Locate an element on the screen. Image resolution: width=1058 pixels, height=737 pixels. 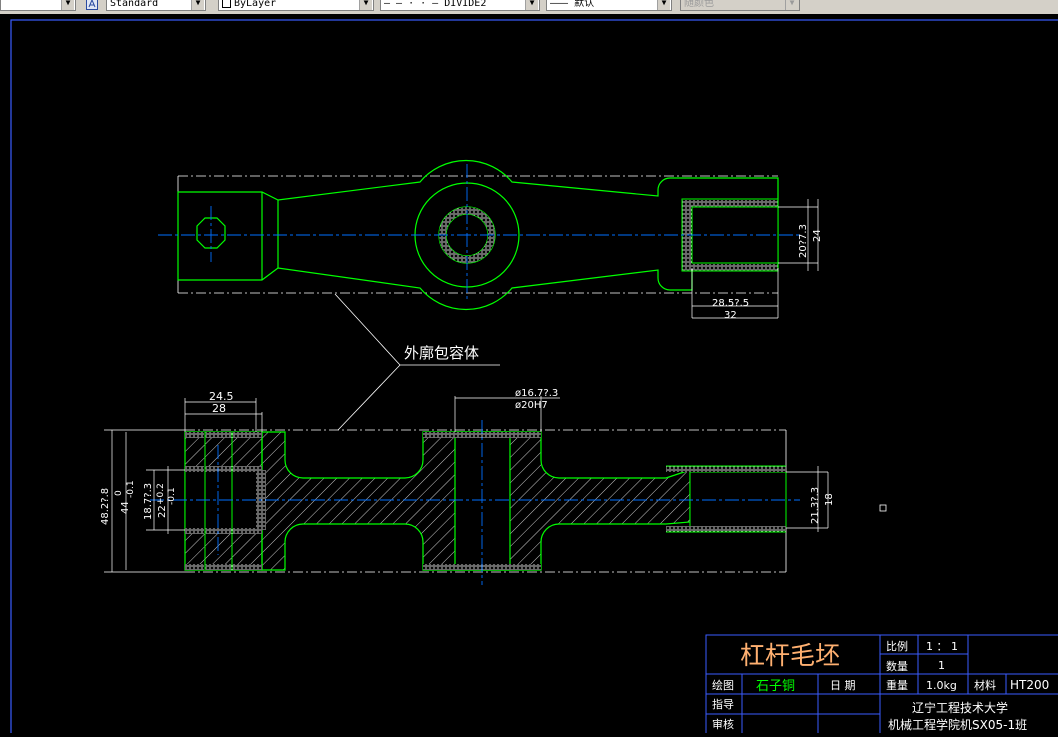
pickbox-cursor is located at coordinates (883, 508).